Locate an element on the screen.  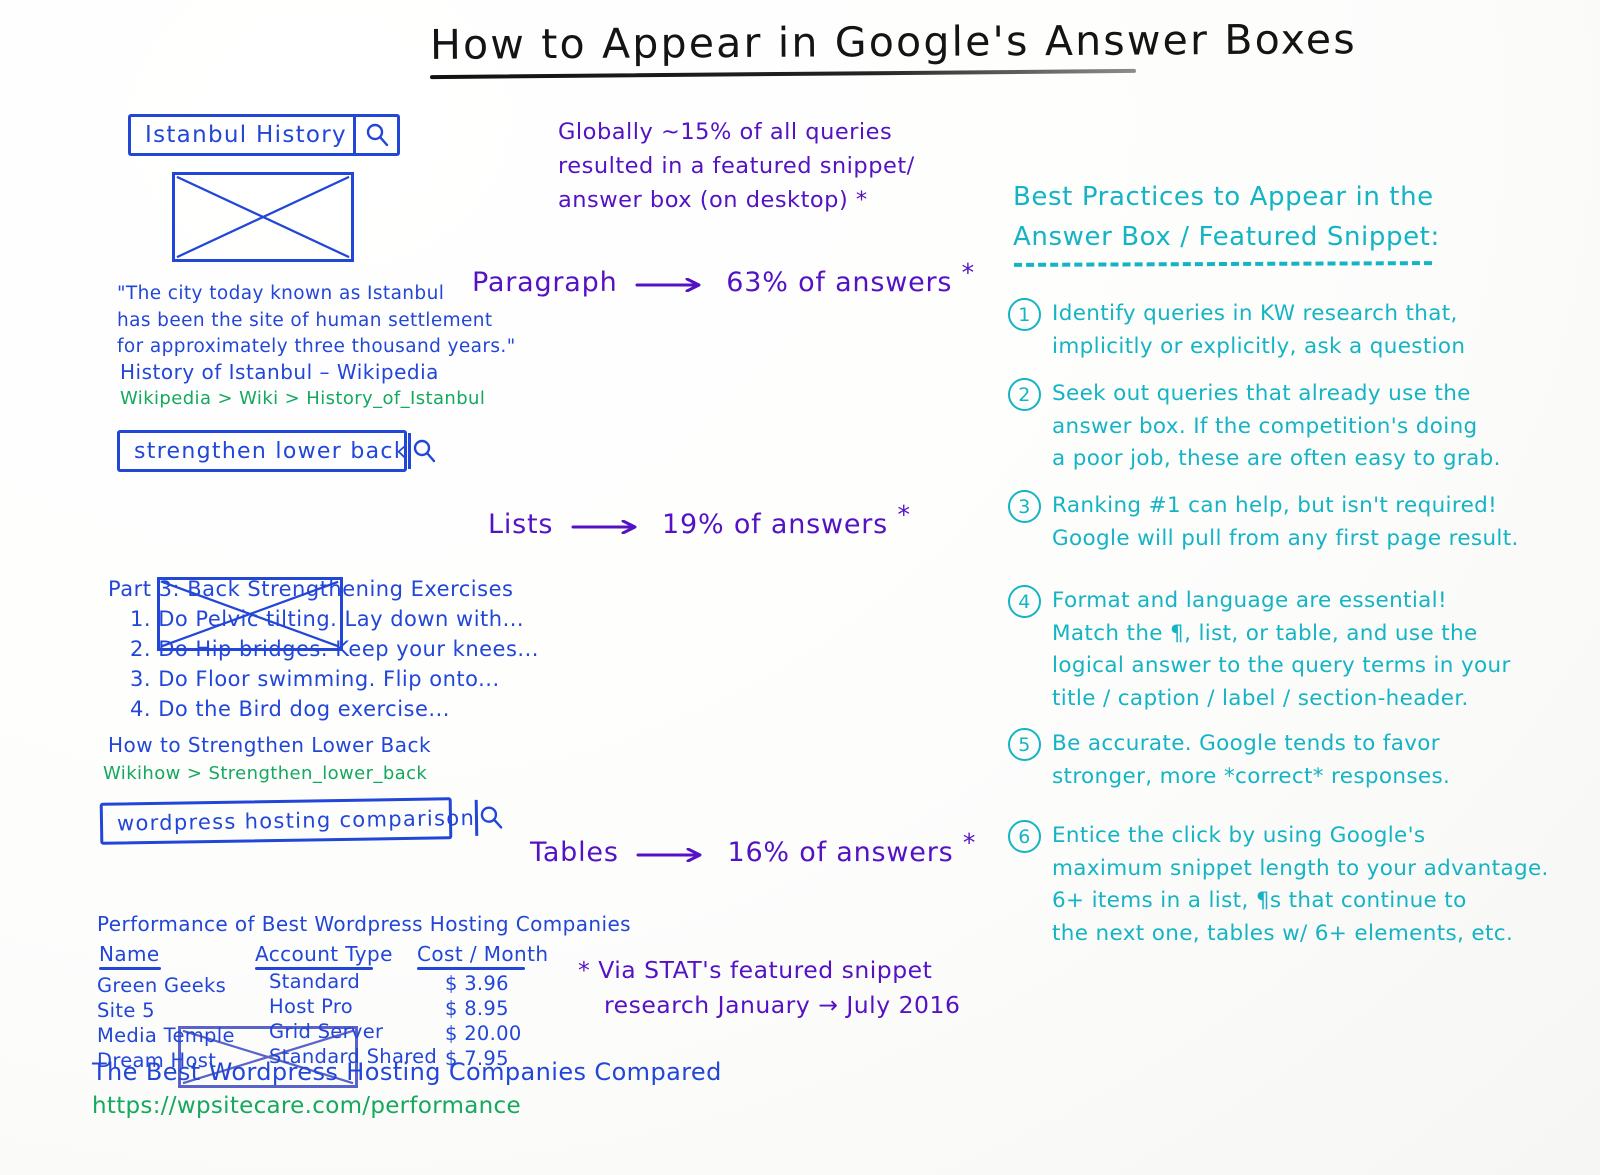
search-input-wordpress: wordpress hosting comparison is located at coordinates (289, 821).